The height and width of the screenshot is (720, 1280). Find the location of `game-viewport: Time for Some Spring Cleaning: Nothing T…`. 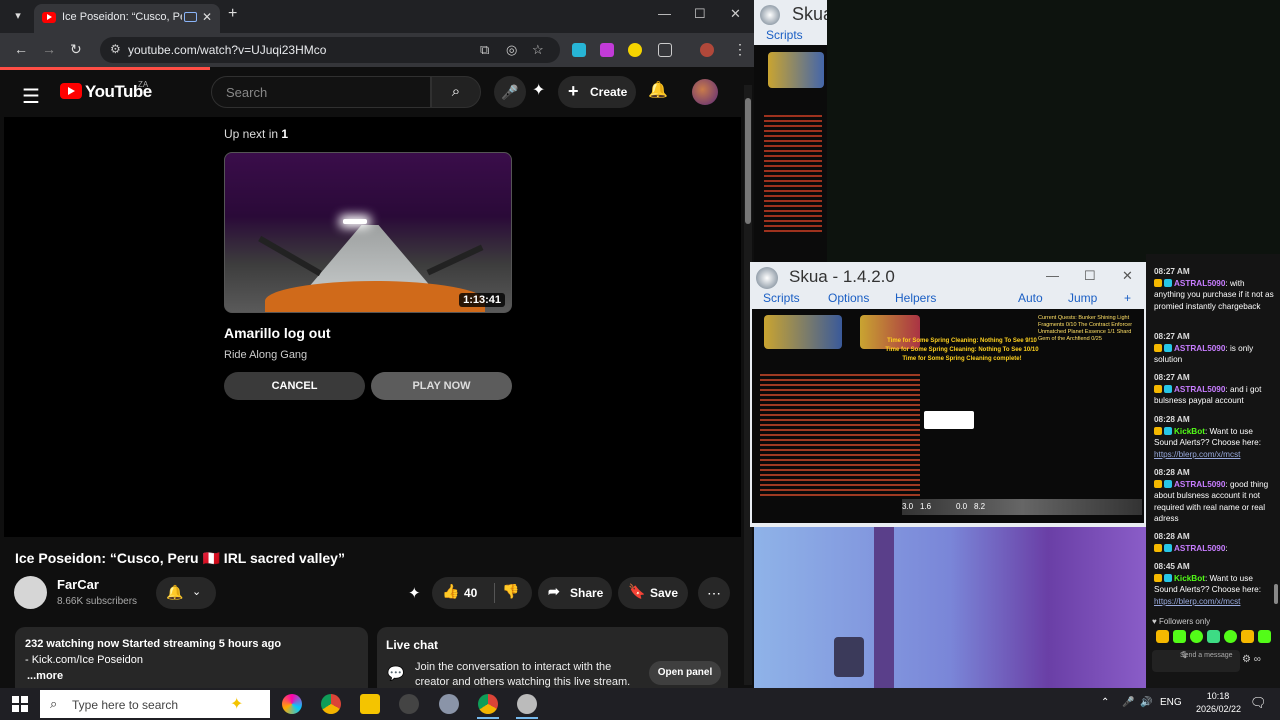

game-viewport: Time for Some Spring Cleaning: Nothing T… is located at coordinates (948, 416).